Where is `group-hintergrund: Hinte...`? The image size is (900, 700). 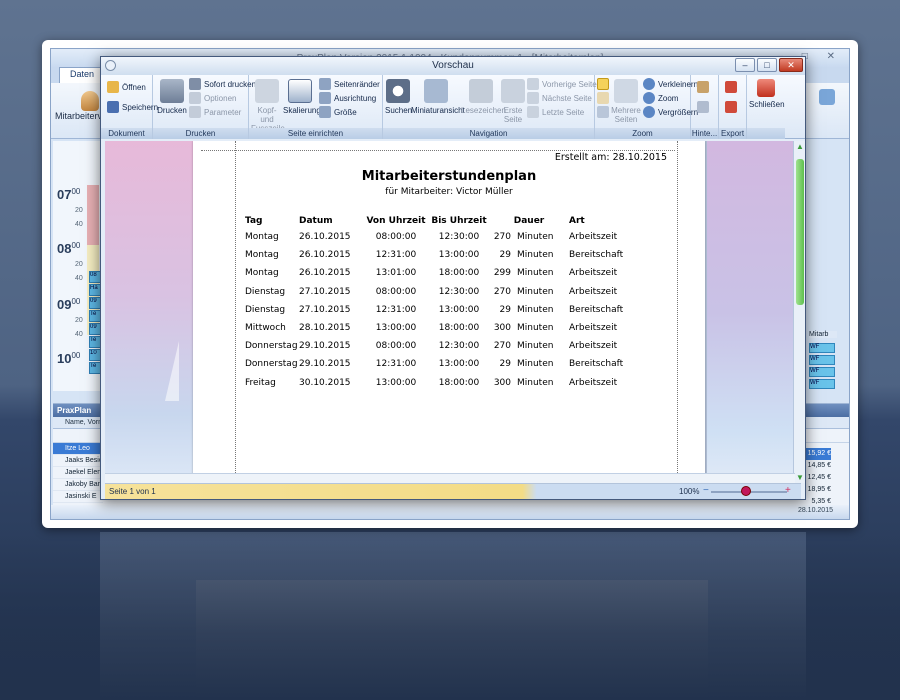 group-hintergrund: Hinte... is located at coordinates (705, 107).